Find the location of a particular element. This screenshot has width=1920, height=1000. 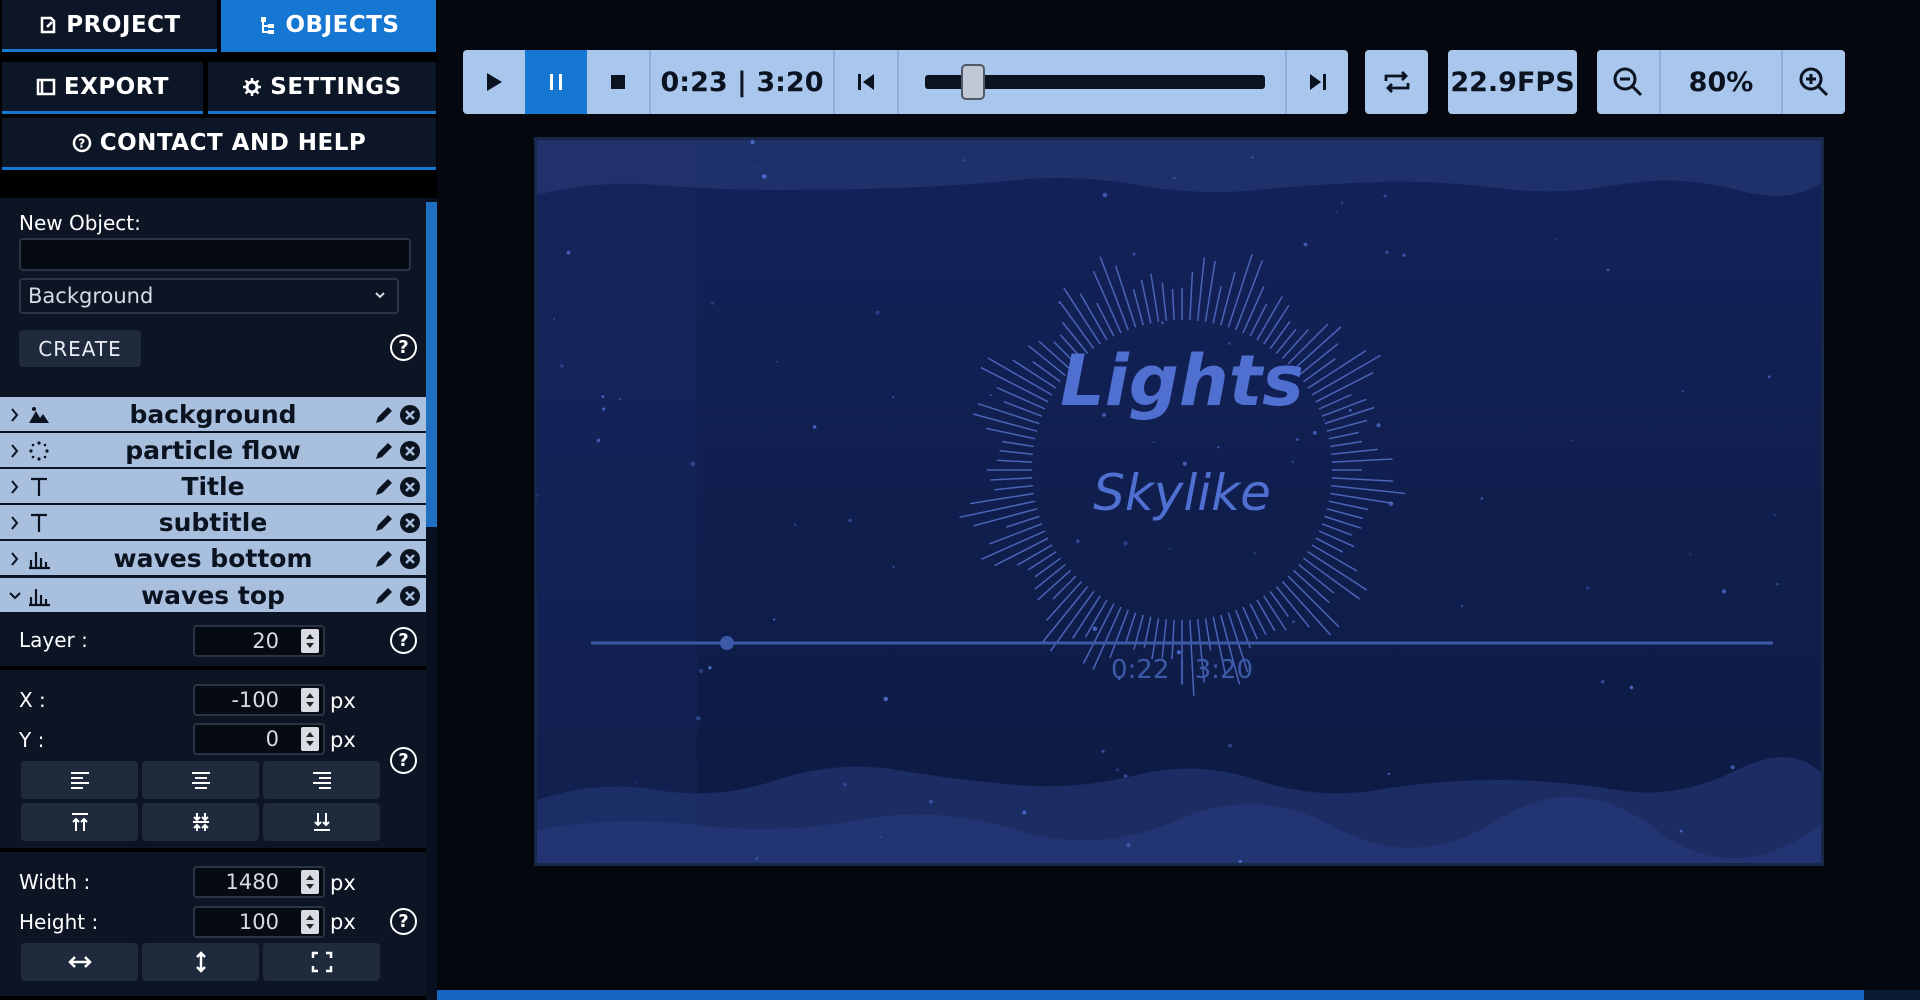

loop-button is located at coordinates (1396, 82).